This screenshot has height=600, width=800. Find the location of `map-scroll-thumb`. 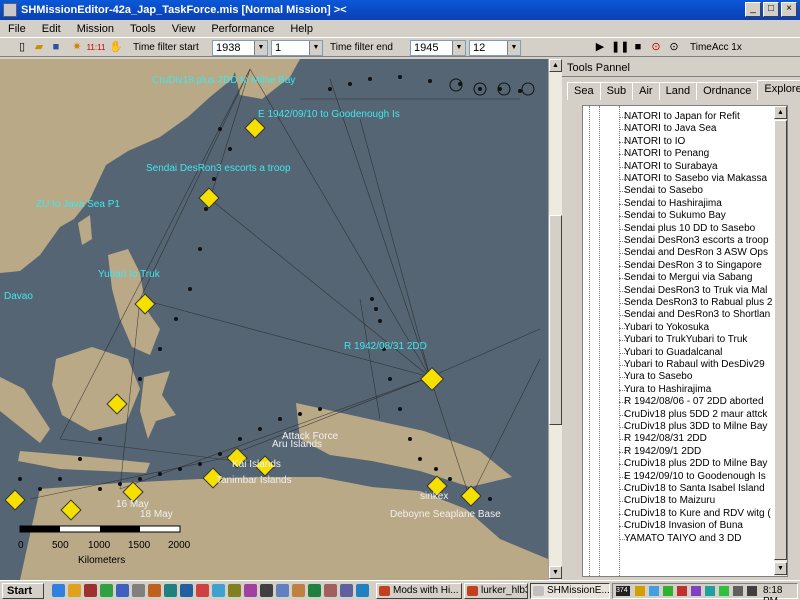

map-scroll-thumb is located at coordinates (555, 320).